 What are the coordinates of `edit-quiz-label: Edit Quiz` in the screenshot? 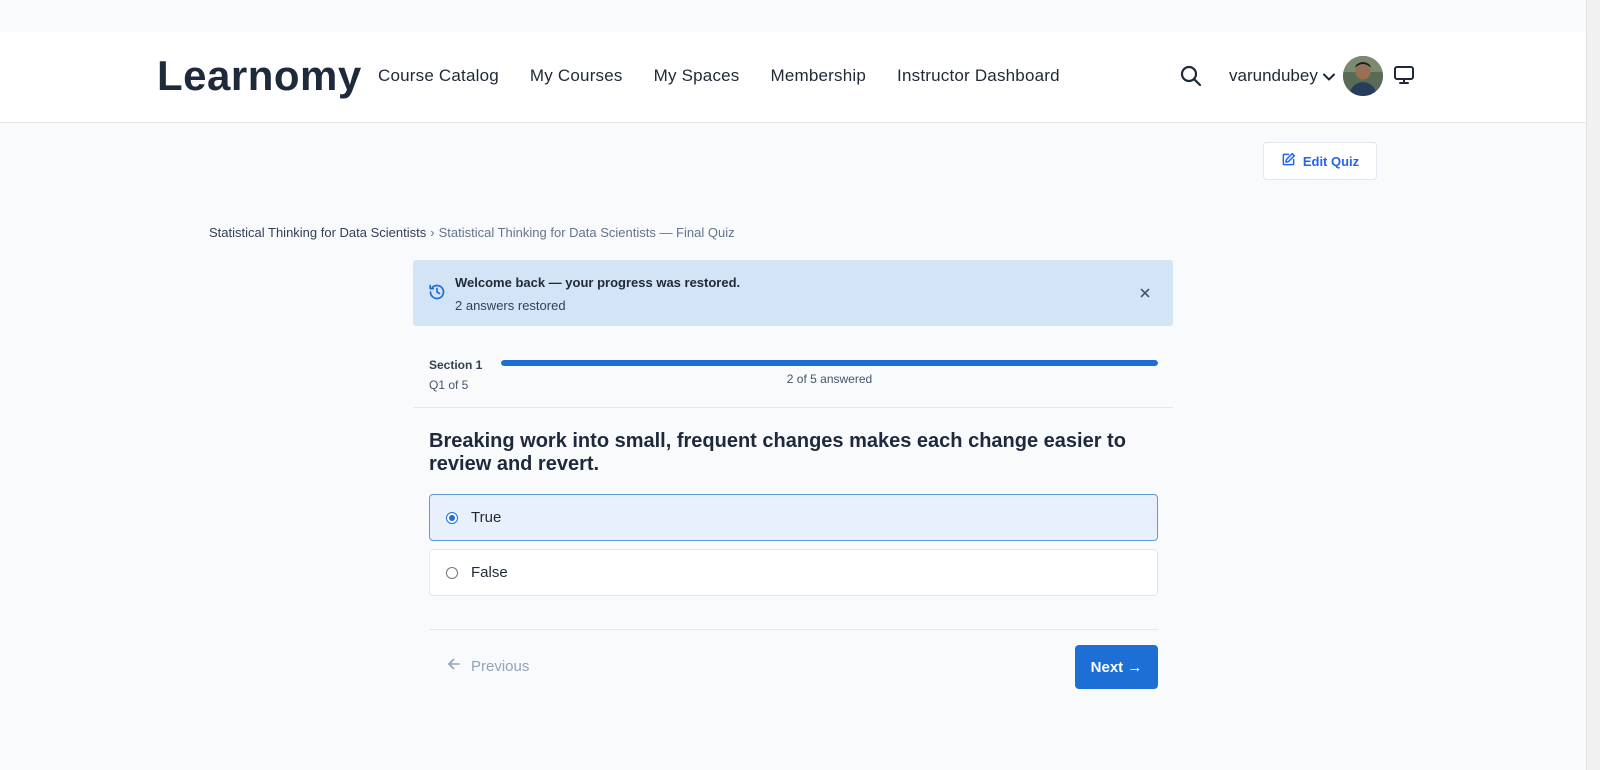 It's located at (1331, 161).